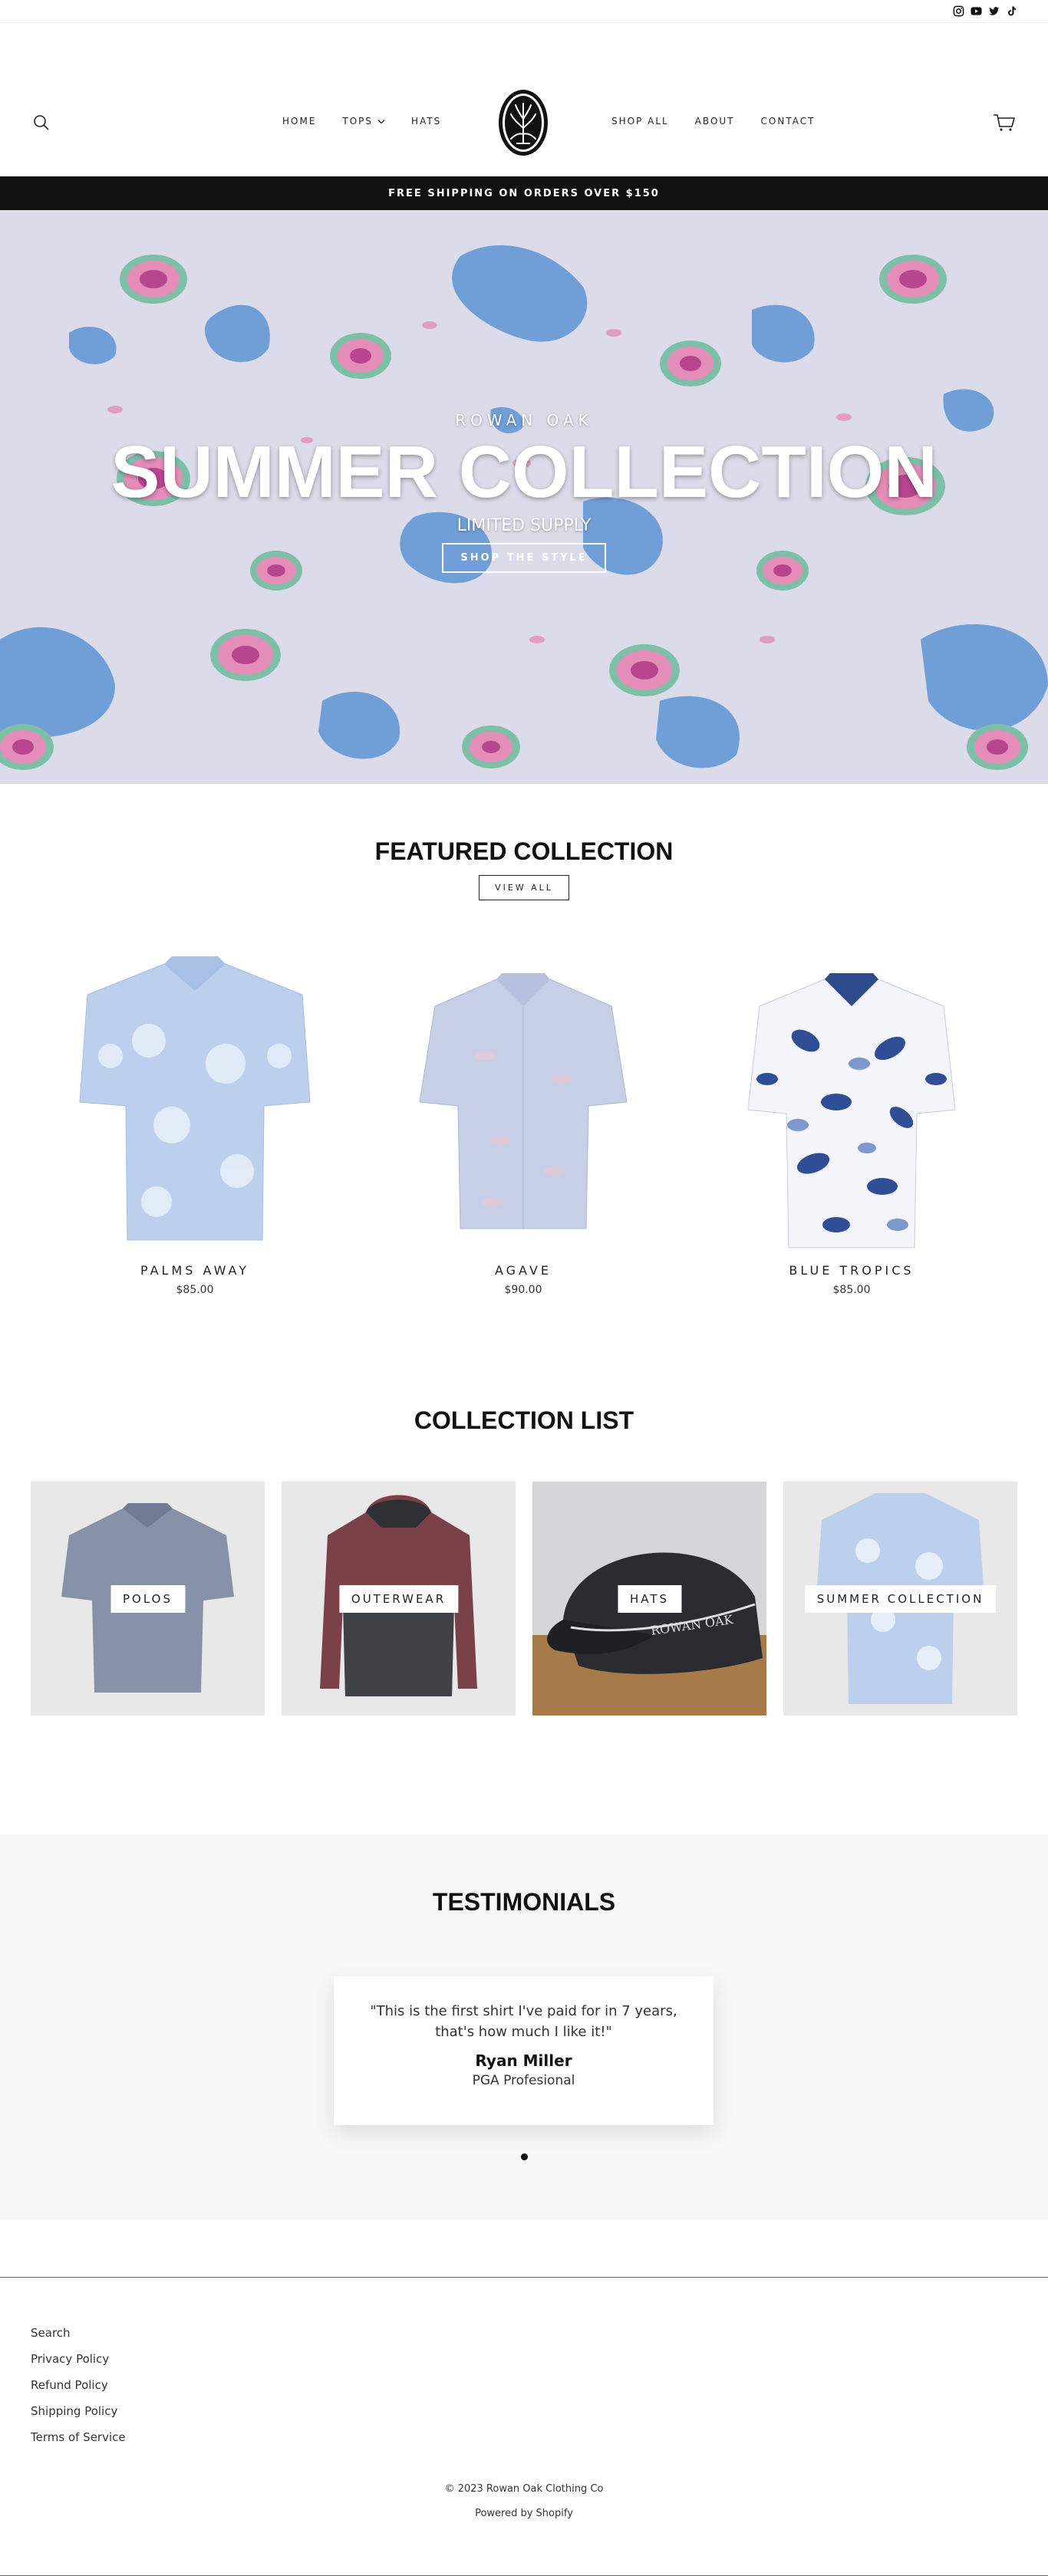  I want to click on cart-icon, so click(1004, 123).